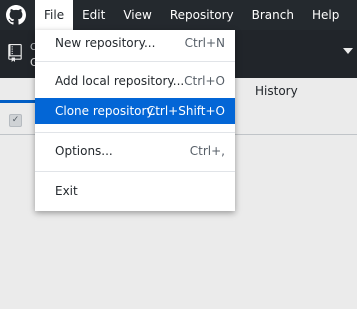  I want to click on menu-file: File, so click(54, 15).